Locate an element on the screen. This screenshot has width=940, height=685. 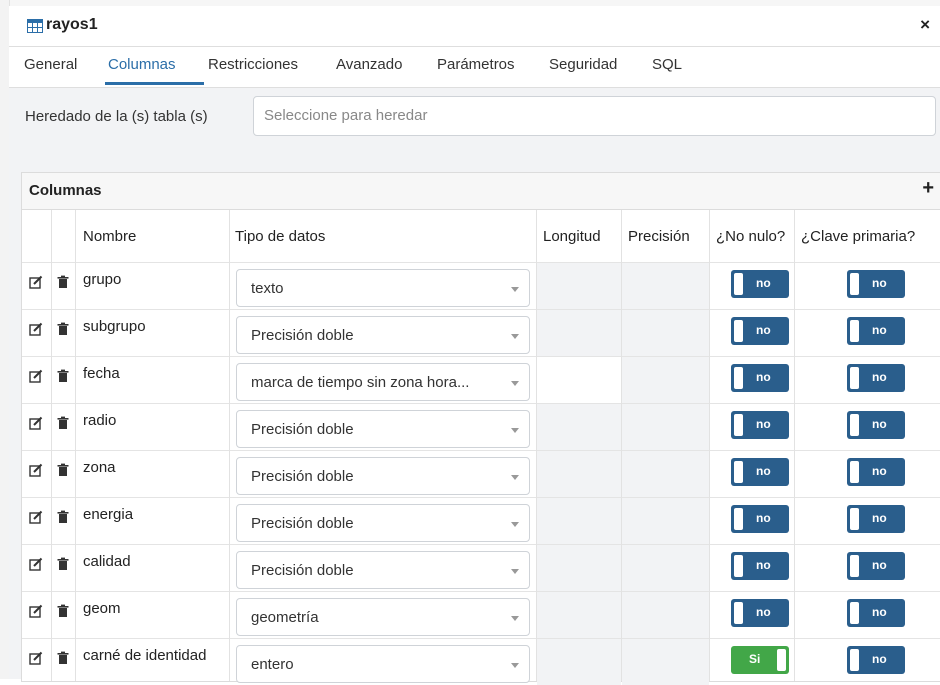
table-row: subgrupo Precisión doble no no is located at coordinates (481, 333).